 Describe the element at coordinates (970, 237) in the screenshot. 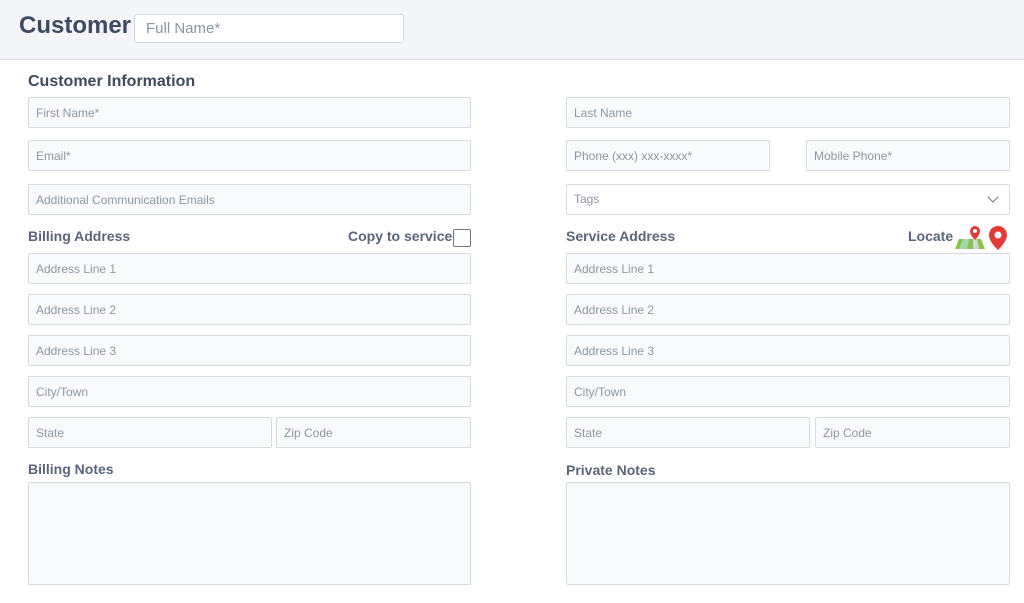

I see `map-icon` at that location.